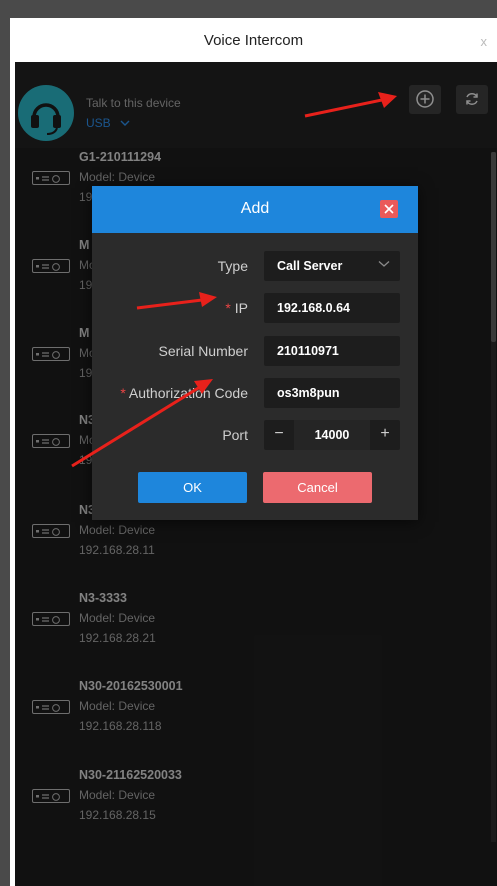 The height and width of the screenshot is (886, 497). I want to click on window-title: Voice Intercom, so click(253, 40).